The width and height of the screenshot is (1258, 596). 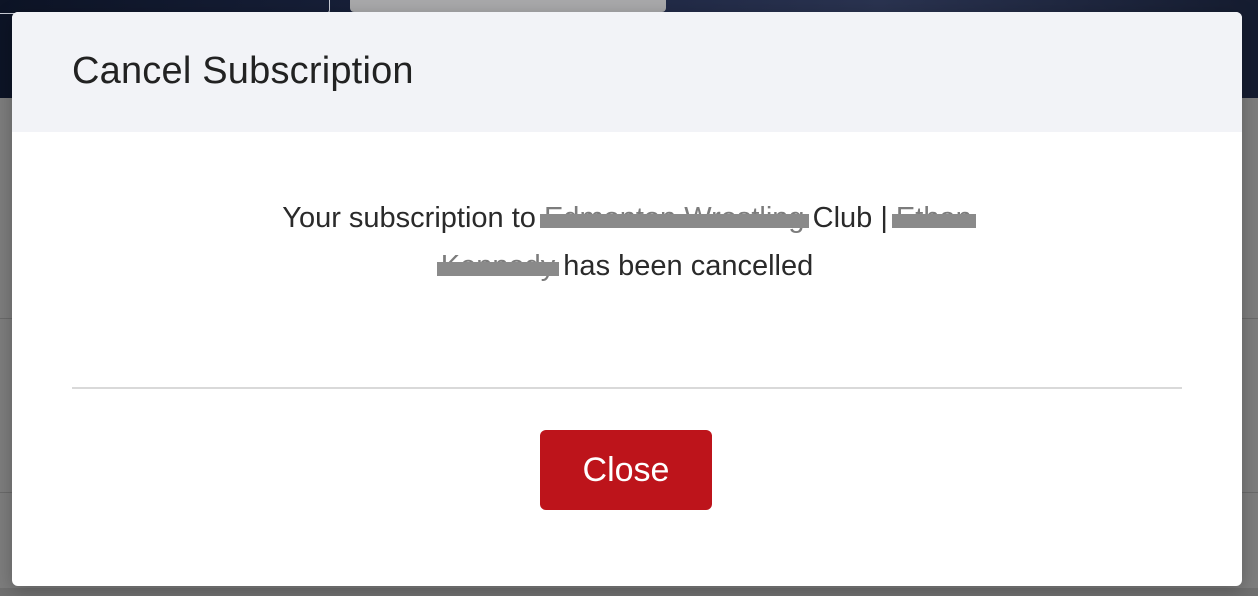 I want to click on message-suffix: has been cancelled, so click(x=684, y=266).